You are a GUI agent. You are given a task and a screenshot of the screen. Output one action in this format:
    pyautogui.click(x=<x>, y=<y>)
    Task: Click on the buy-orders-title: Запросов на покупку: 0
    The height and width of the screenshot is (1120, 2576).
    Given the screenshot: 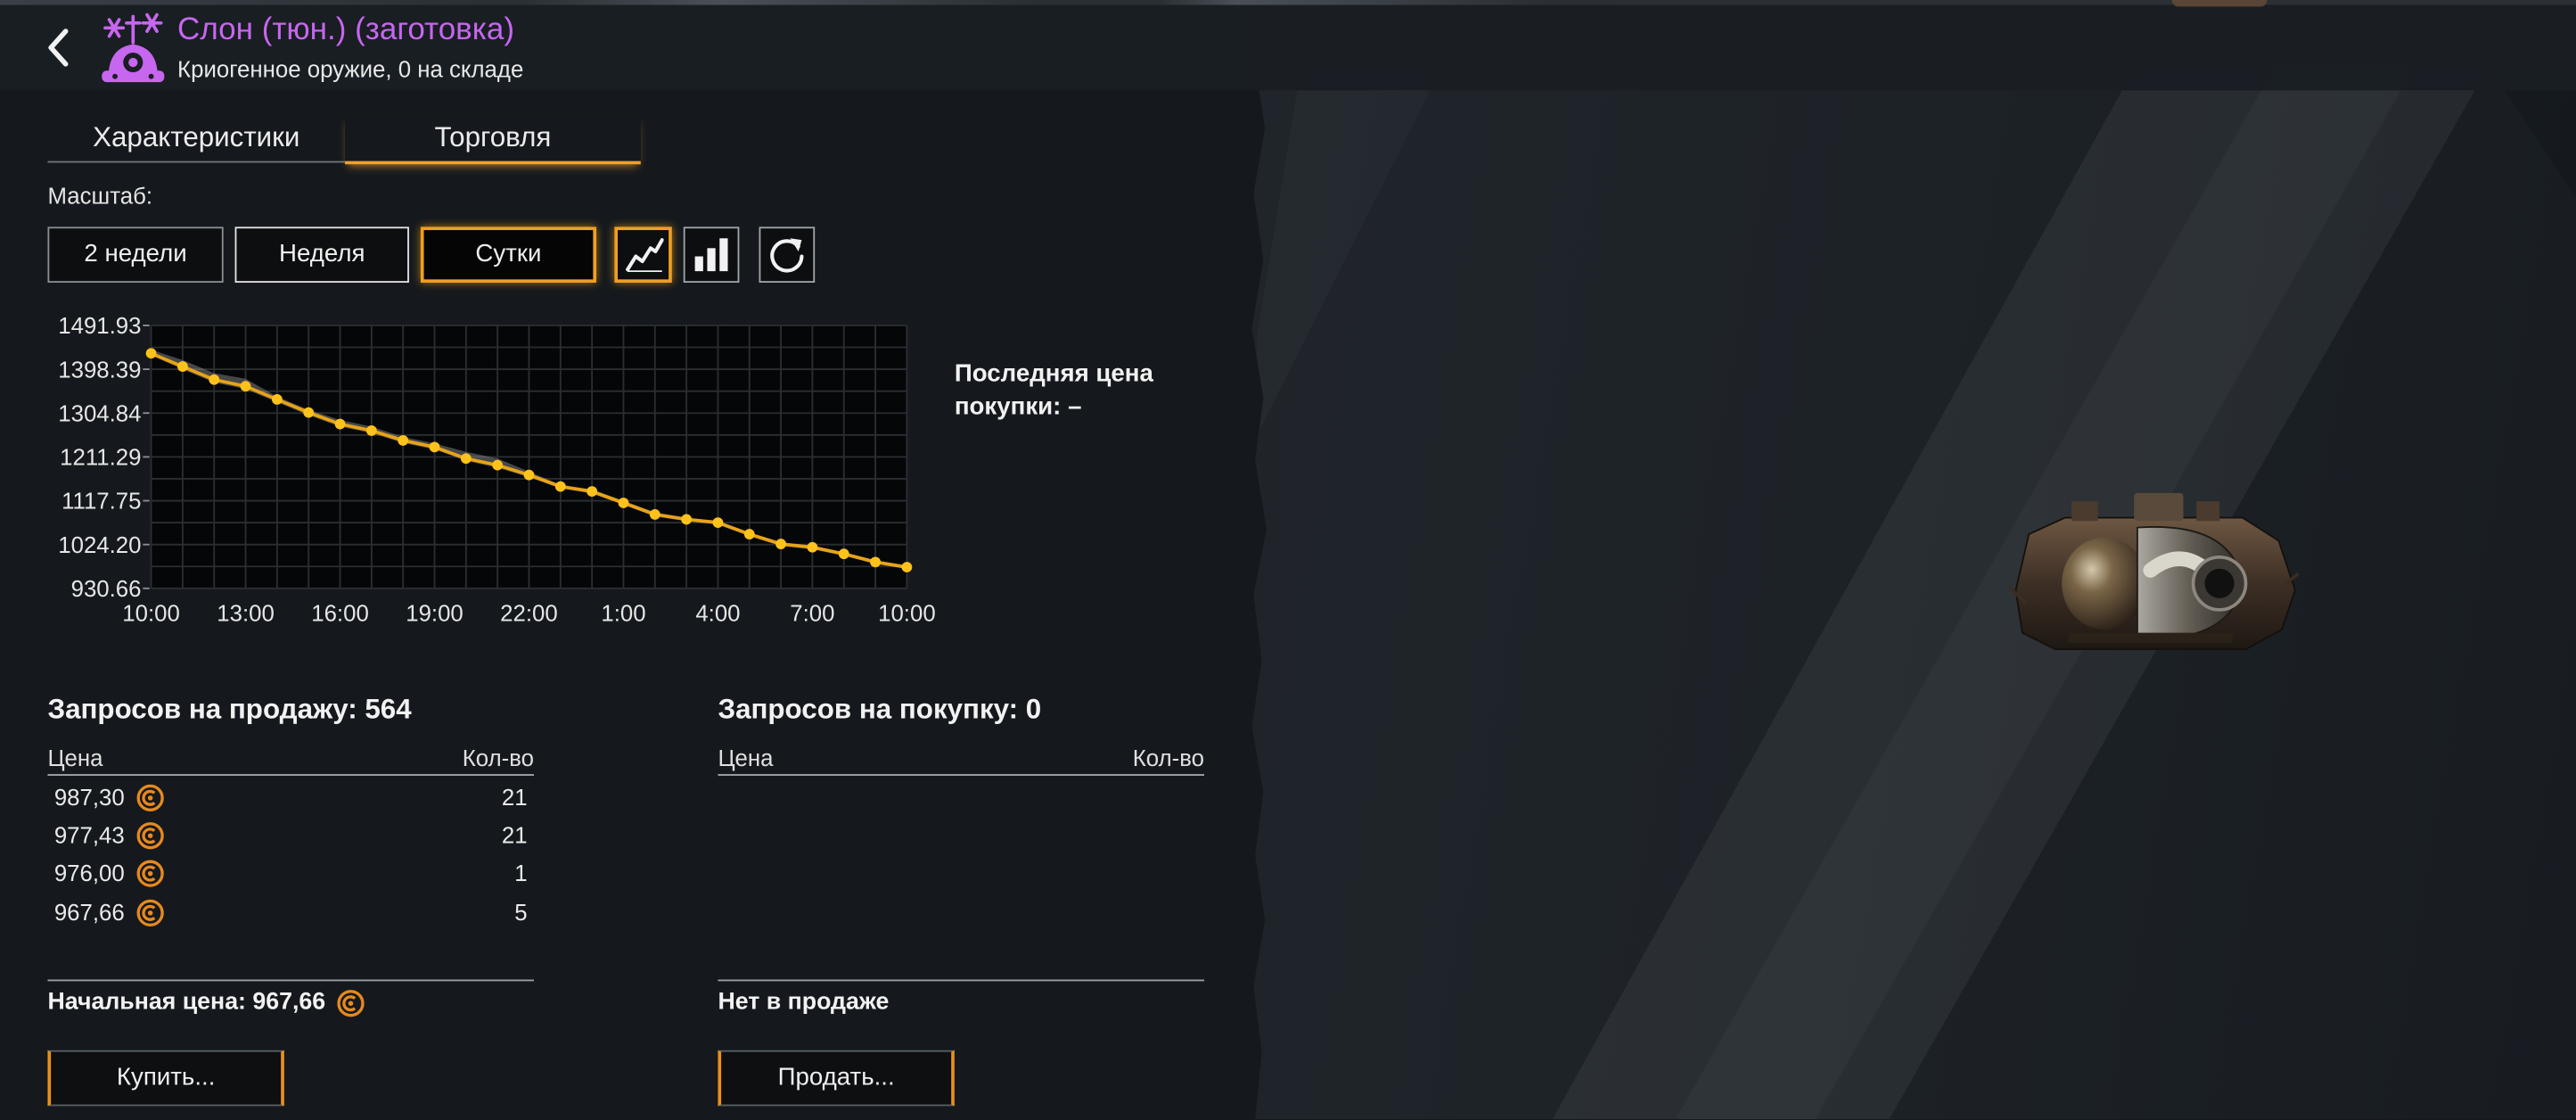 What is the action you would take?
    pyautogui.click(x=880, y=709)
    